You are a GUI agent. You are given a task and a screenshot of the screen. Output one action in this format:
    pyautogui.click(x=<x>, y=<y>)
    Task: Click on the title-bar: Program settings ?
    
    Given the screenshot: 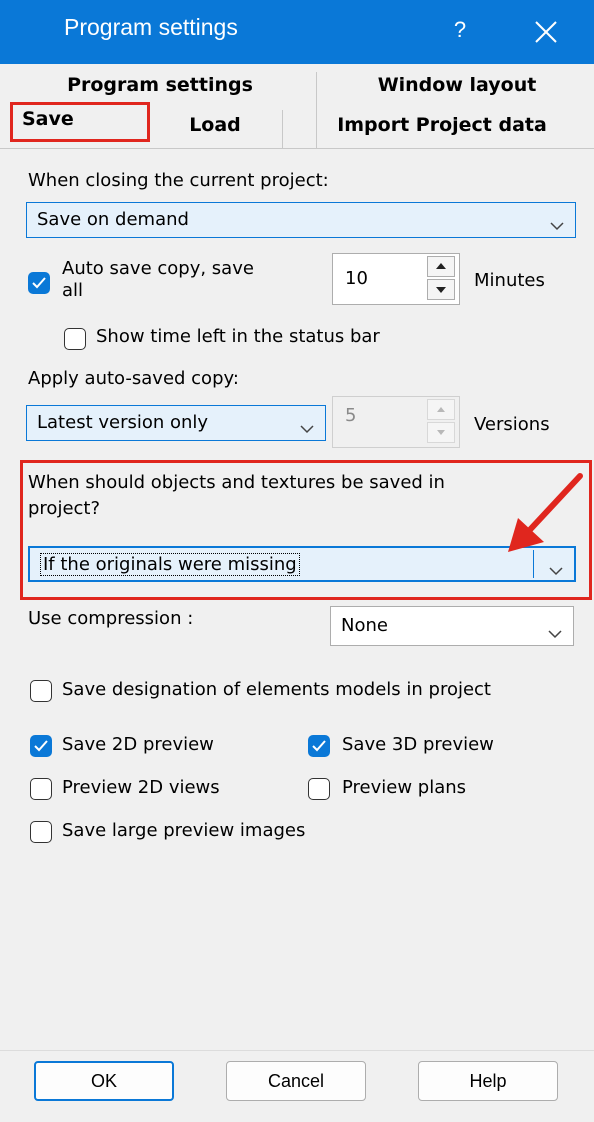 What is the action you would take?
    pyautogui.click(x=297, y=32)
    